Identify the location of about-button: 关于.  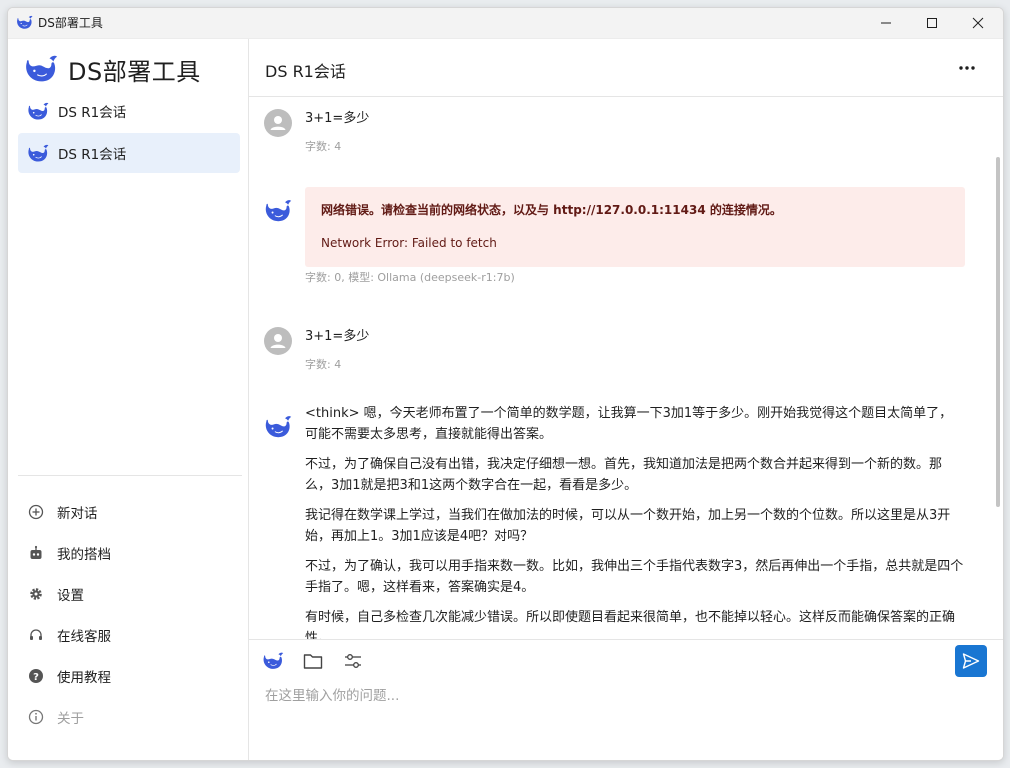
(129, 717).